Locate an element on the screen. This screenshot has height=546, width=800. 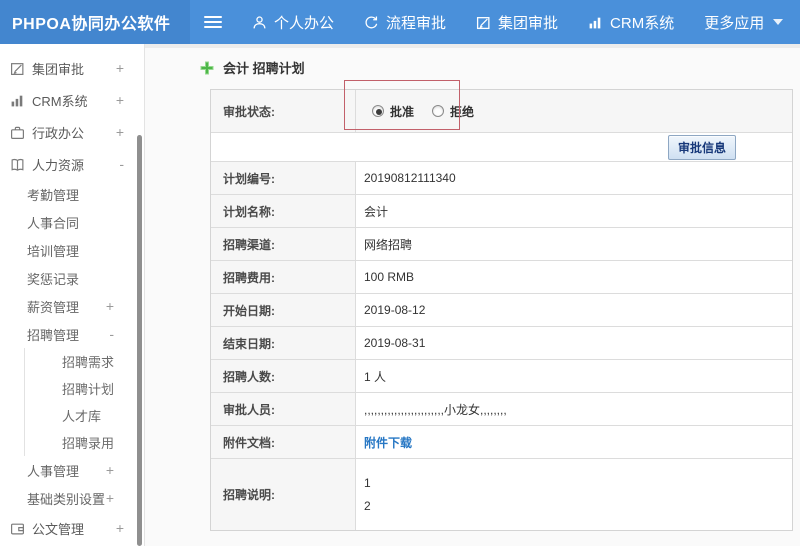
radio-reject: 拒绝 is located at coordinates (453, 111).